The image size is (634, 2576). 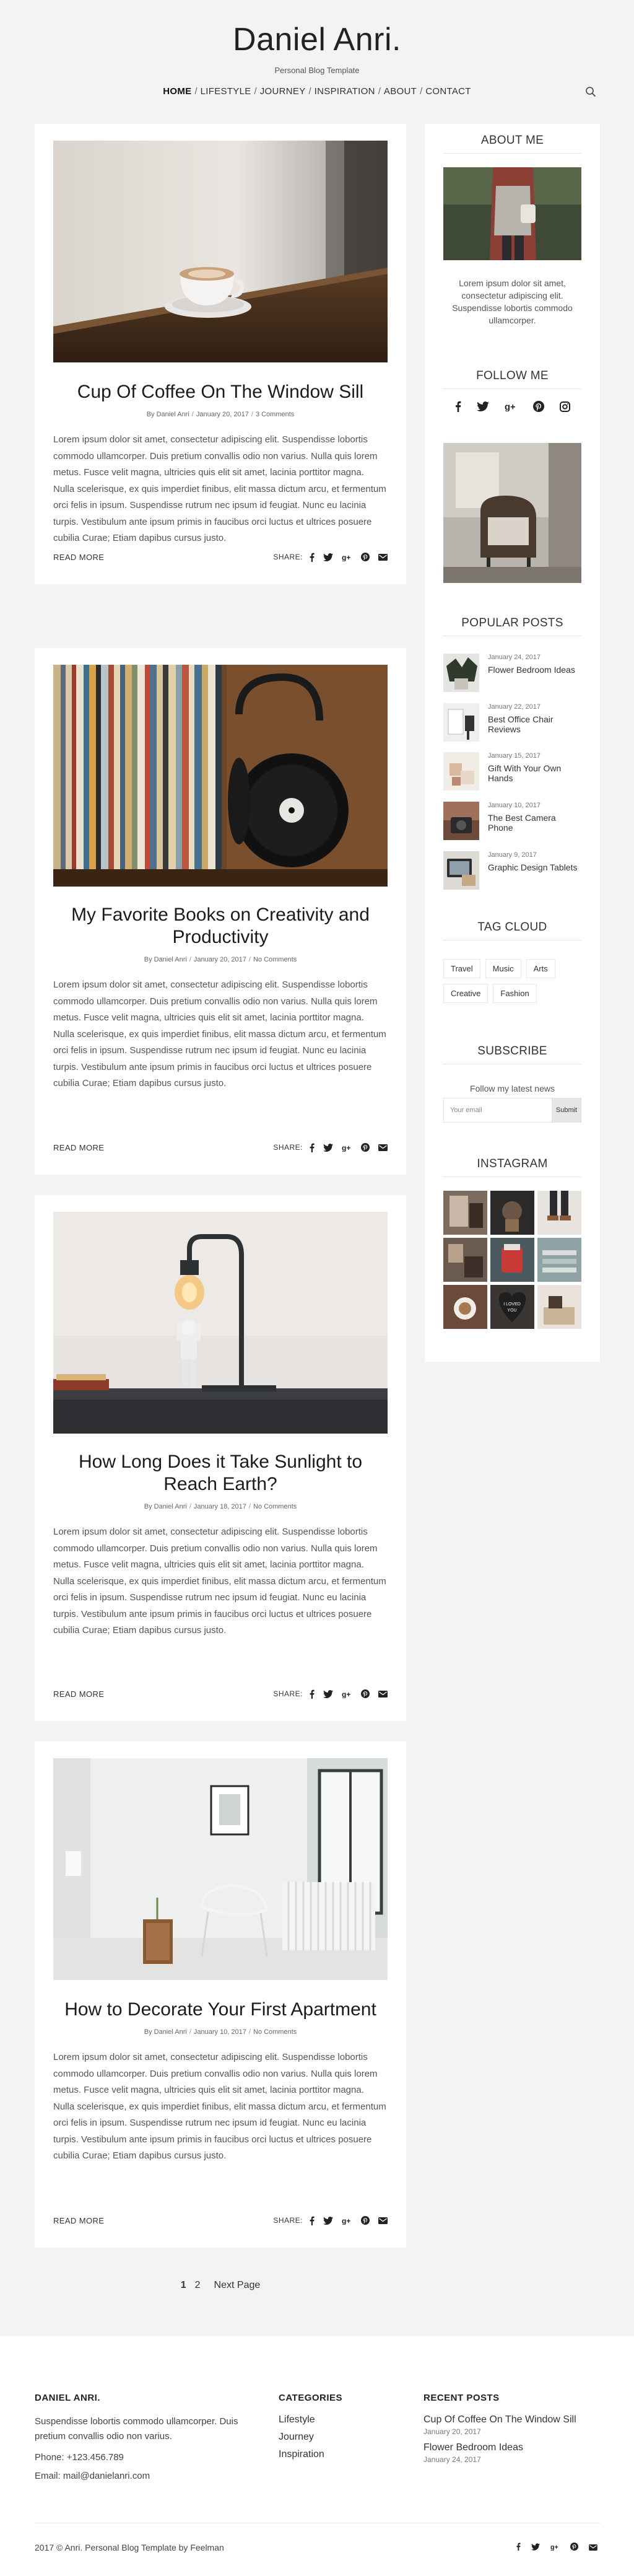 I want to click on tag-travel: Travel, so click(x=461, y=968).